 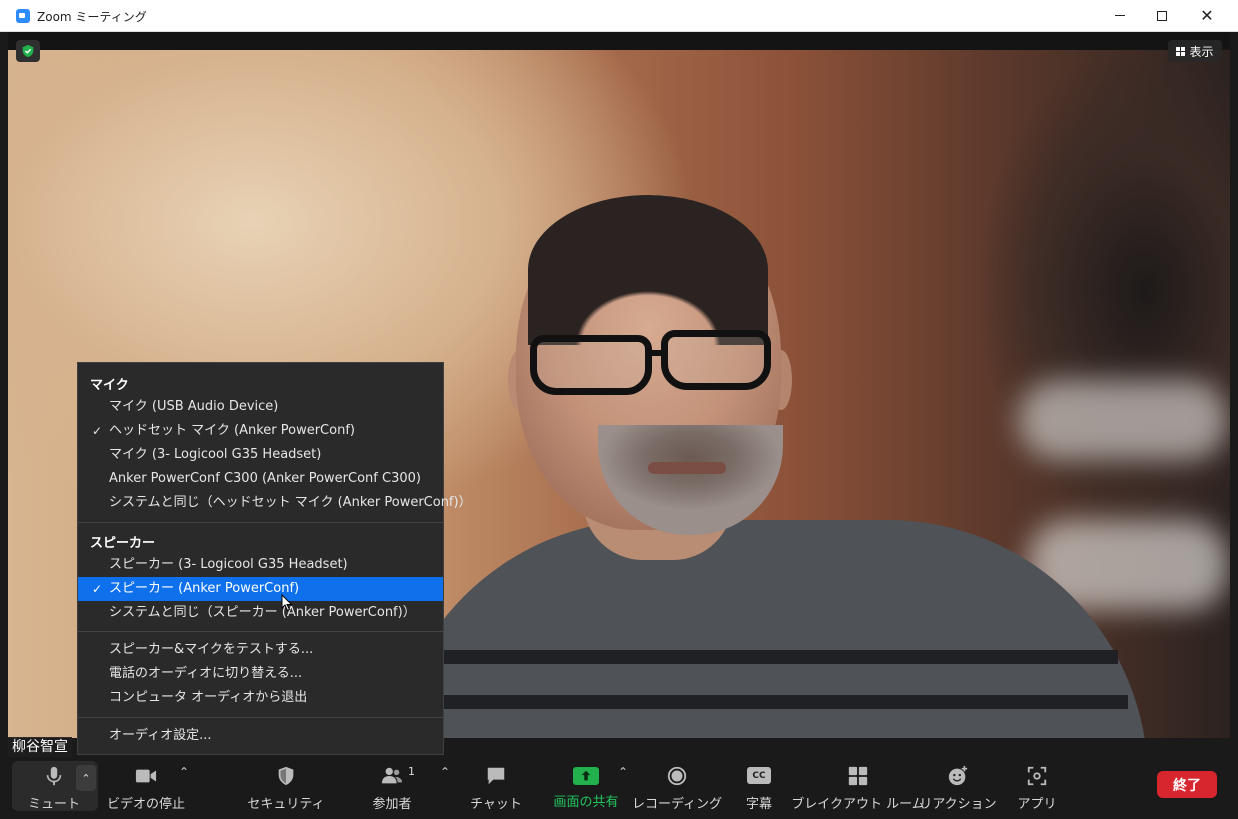 I want to click on record-label: レコーディング, so click(x=677, y=804).